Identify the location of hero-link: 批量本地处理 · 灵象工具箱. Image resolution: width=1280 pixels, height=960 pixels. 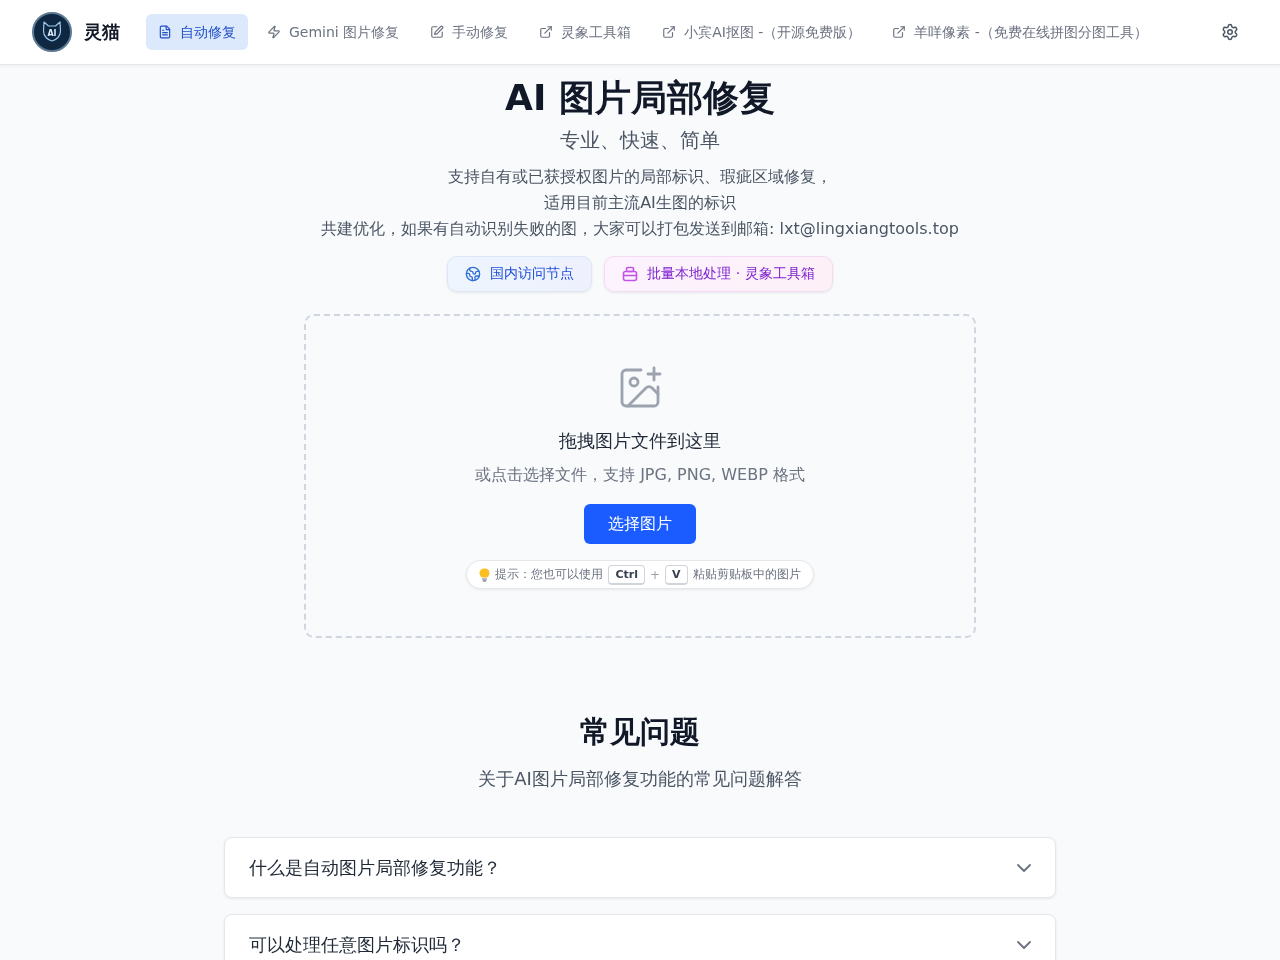
(718, 274).